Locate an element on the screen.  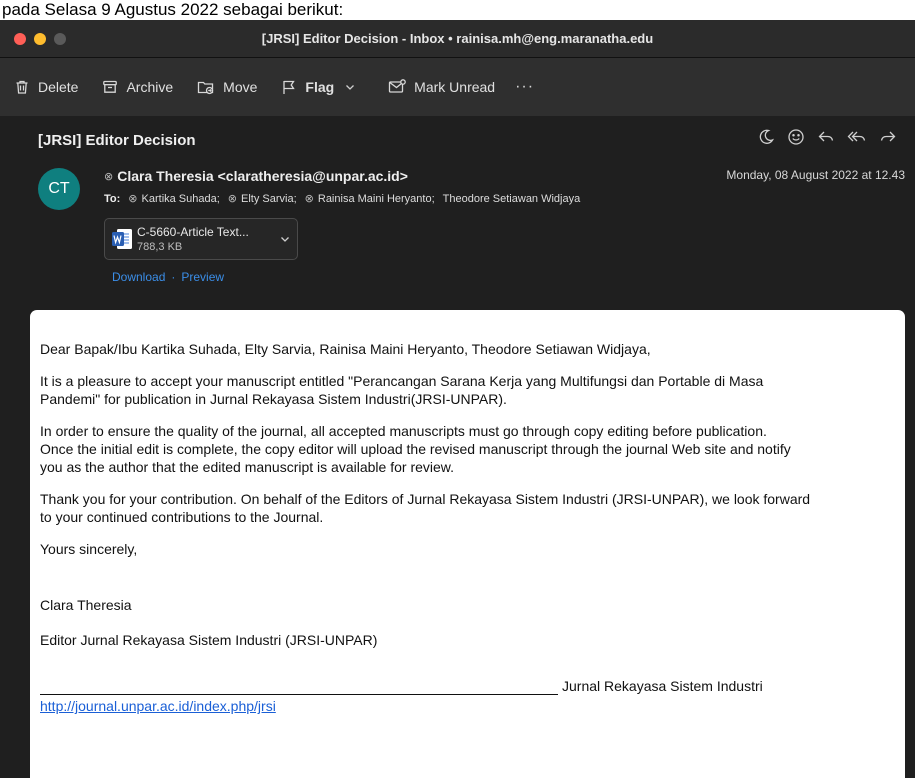
smiley-icon is located at coordinates (796, 137).